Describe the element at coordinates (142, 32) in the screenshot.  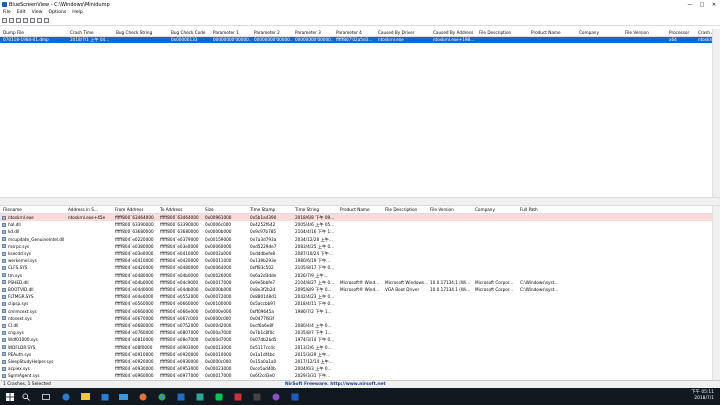
I see `col-bug-check-string: Bug Check String` at that location.